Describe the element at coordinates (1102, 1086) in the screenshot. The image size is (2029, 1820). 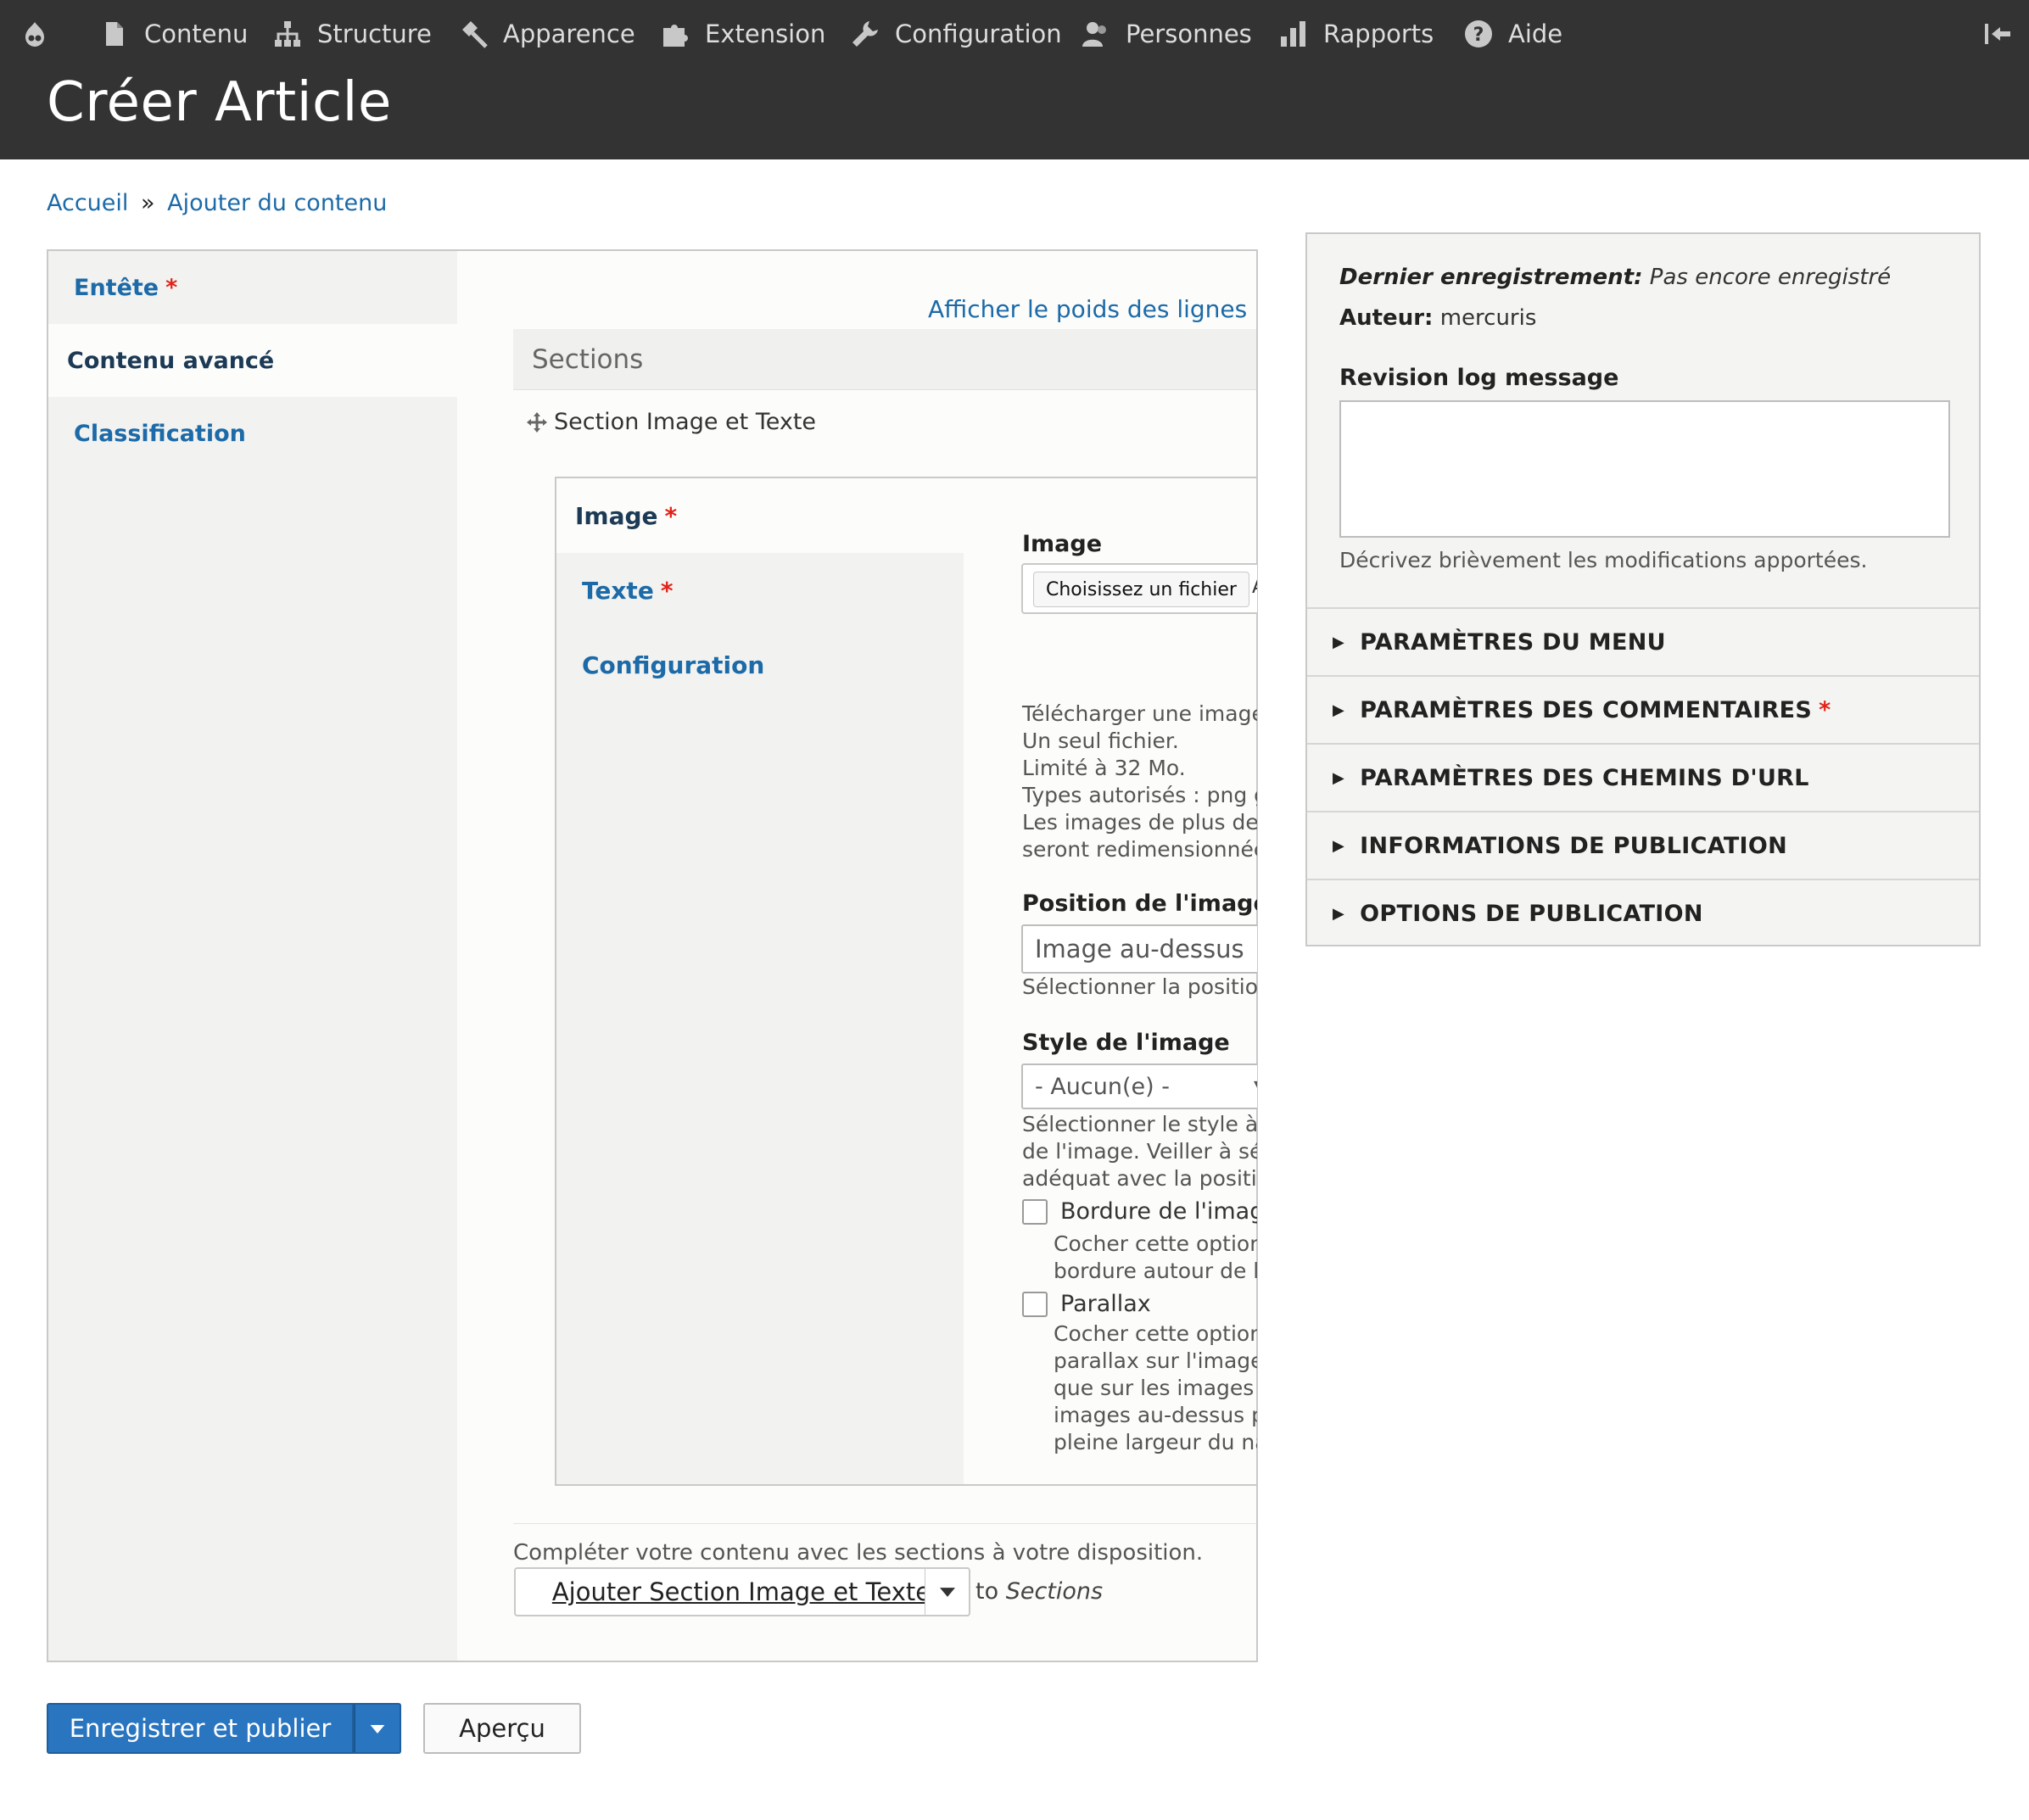
I see `image-style-select-value: - Aucun(e) -` at that location.